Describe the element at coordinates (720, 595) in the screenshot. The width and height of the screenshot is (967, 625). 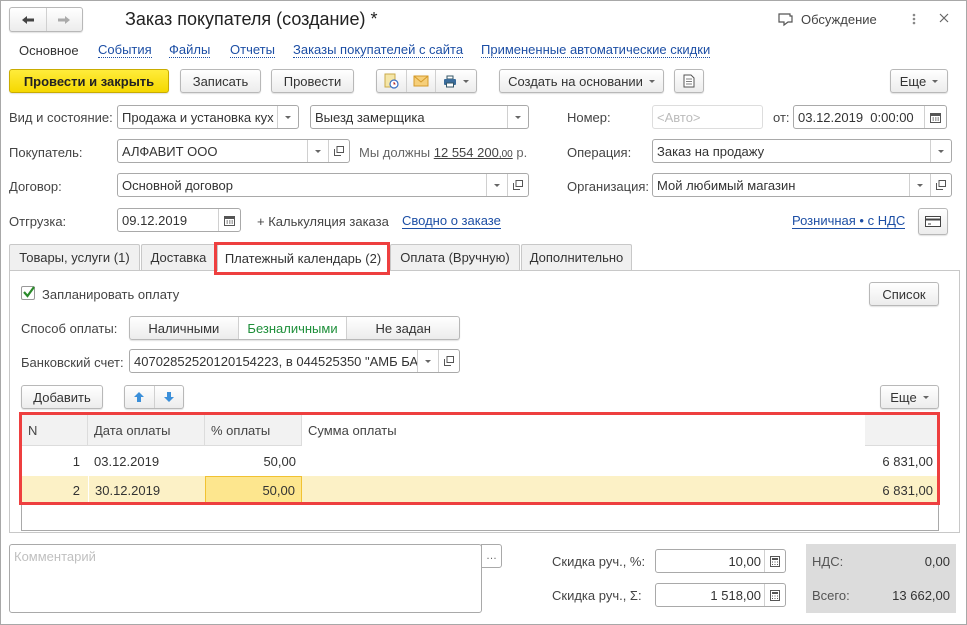
I see `discount-sum-input: 1 518,00` at that location.